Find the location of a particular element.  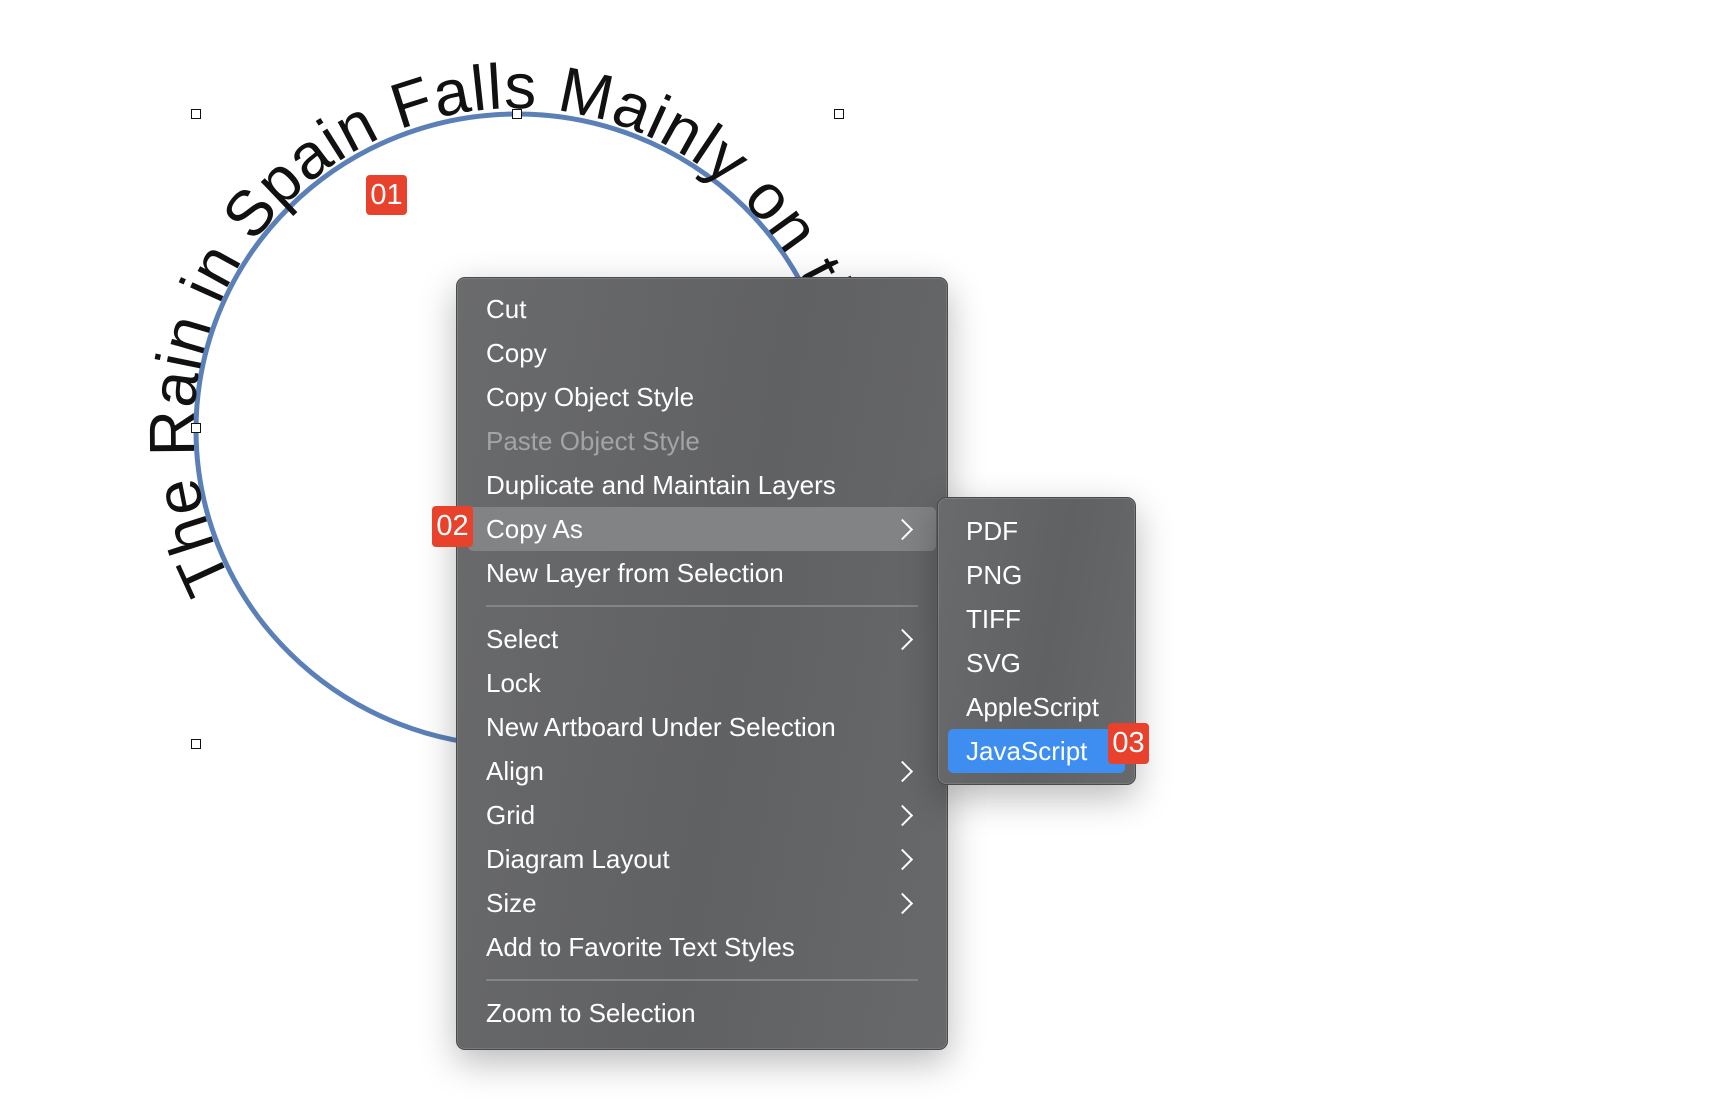

menu-item-label: Duplicate and Maintain Layers is located at coordinates (661, 484).